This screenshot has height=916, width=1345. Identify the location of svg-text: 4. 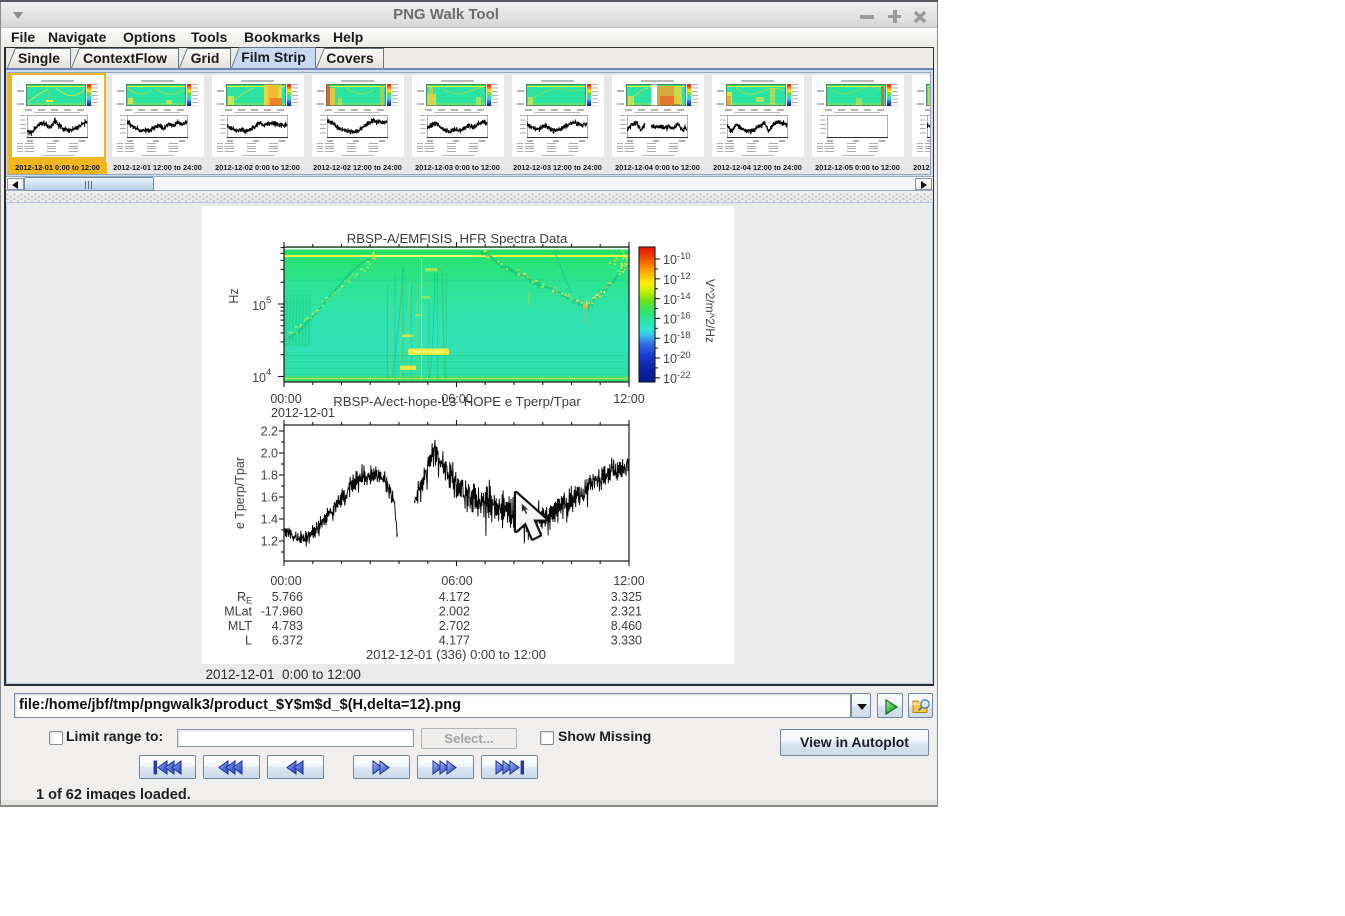
(268, 372).